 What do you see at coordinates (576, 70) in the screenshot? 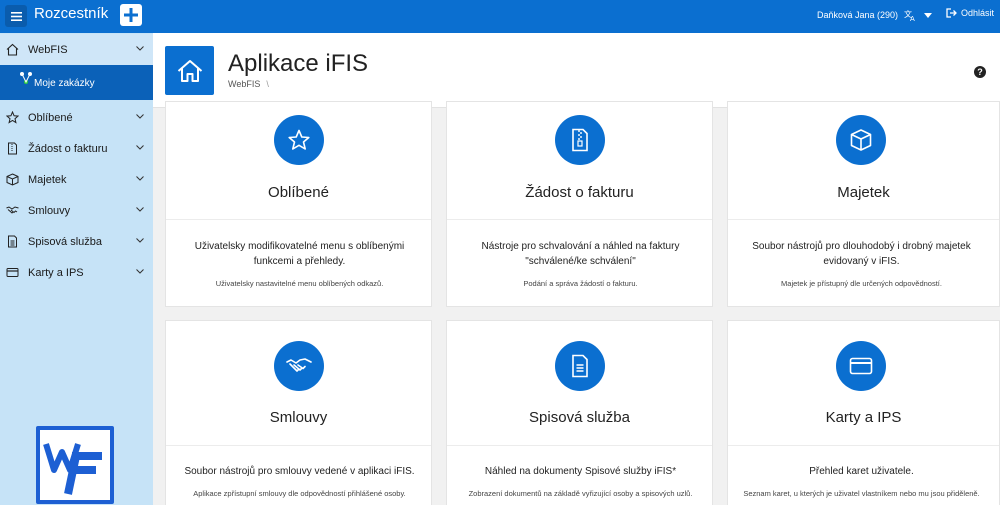
I see `page-header: Aplikace iFIS WebFIS \ ?` at bounding box center [576, 70].